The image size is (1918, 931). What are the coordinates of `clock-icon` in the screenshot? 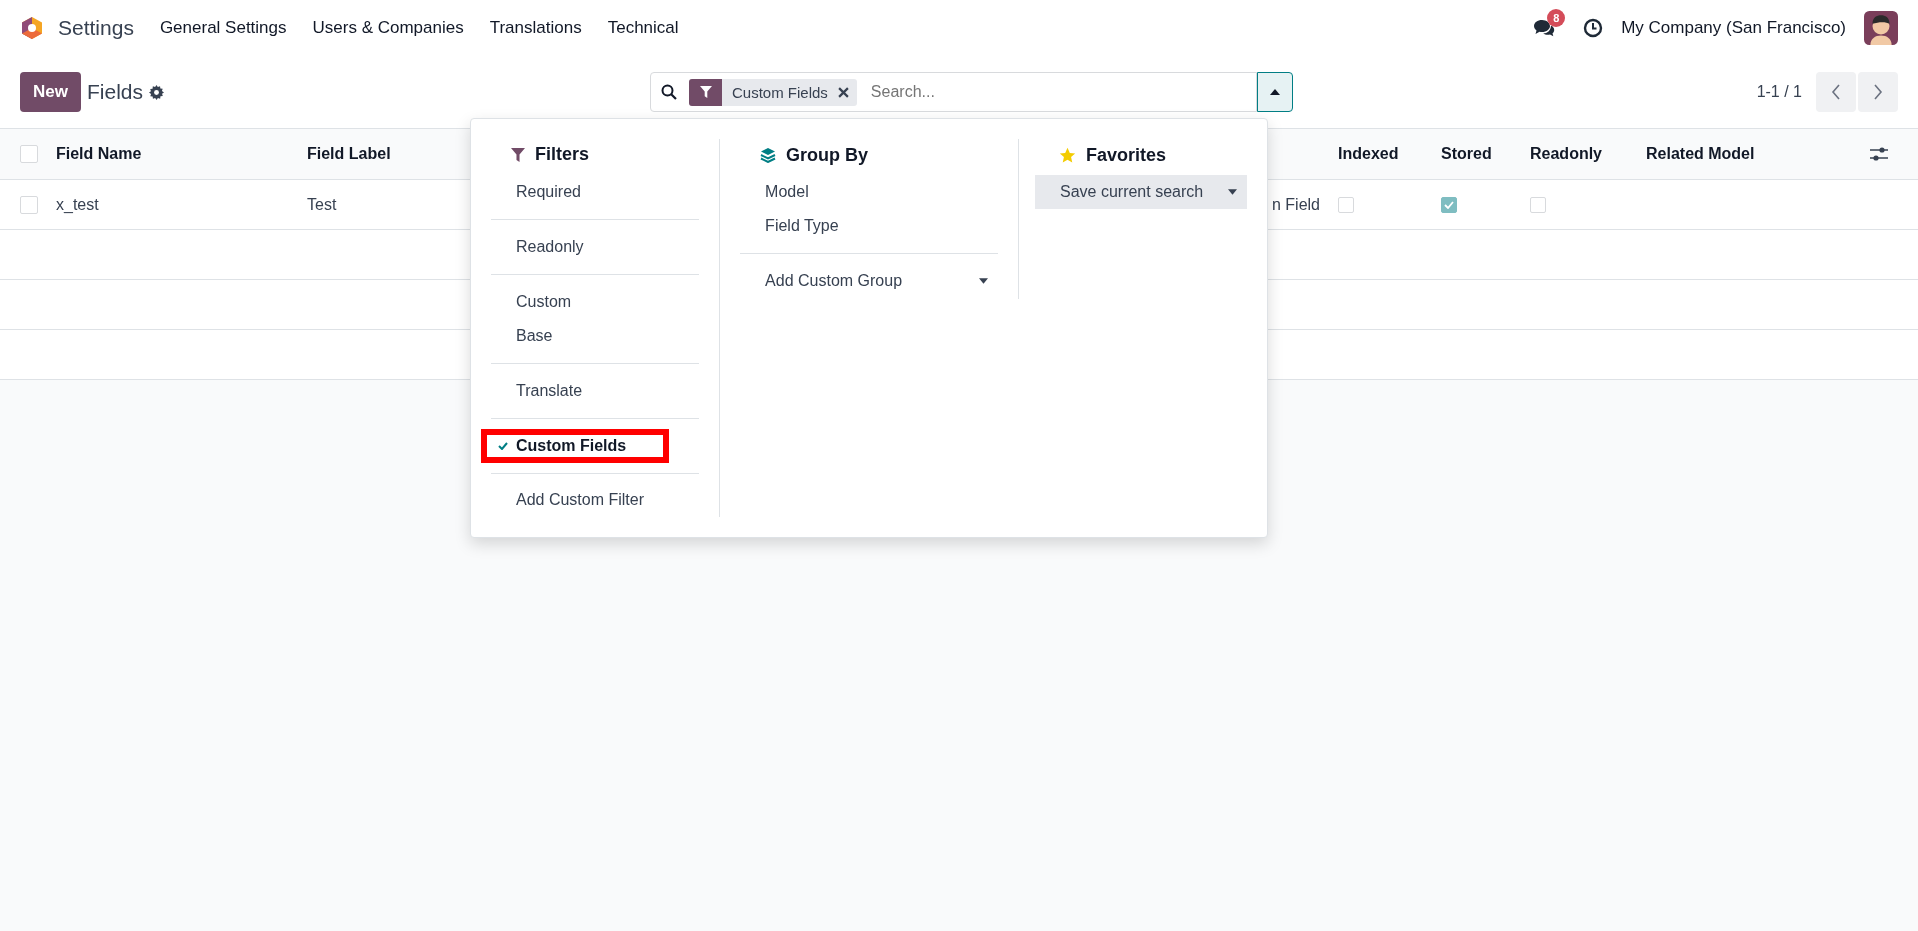 It's located at (1593, 28).